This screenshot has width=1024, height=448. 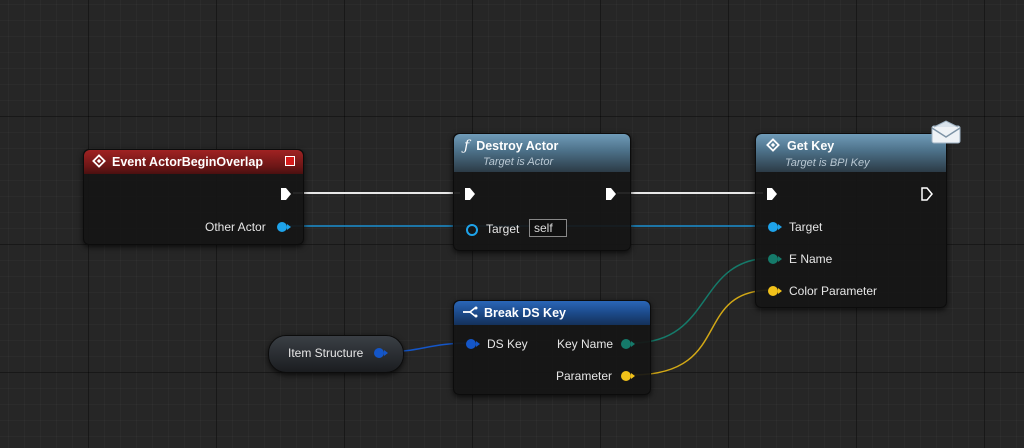 I want to click on other-actor-pin, so click(x=284, y=227).